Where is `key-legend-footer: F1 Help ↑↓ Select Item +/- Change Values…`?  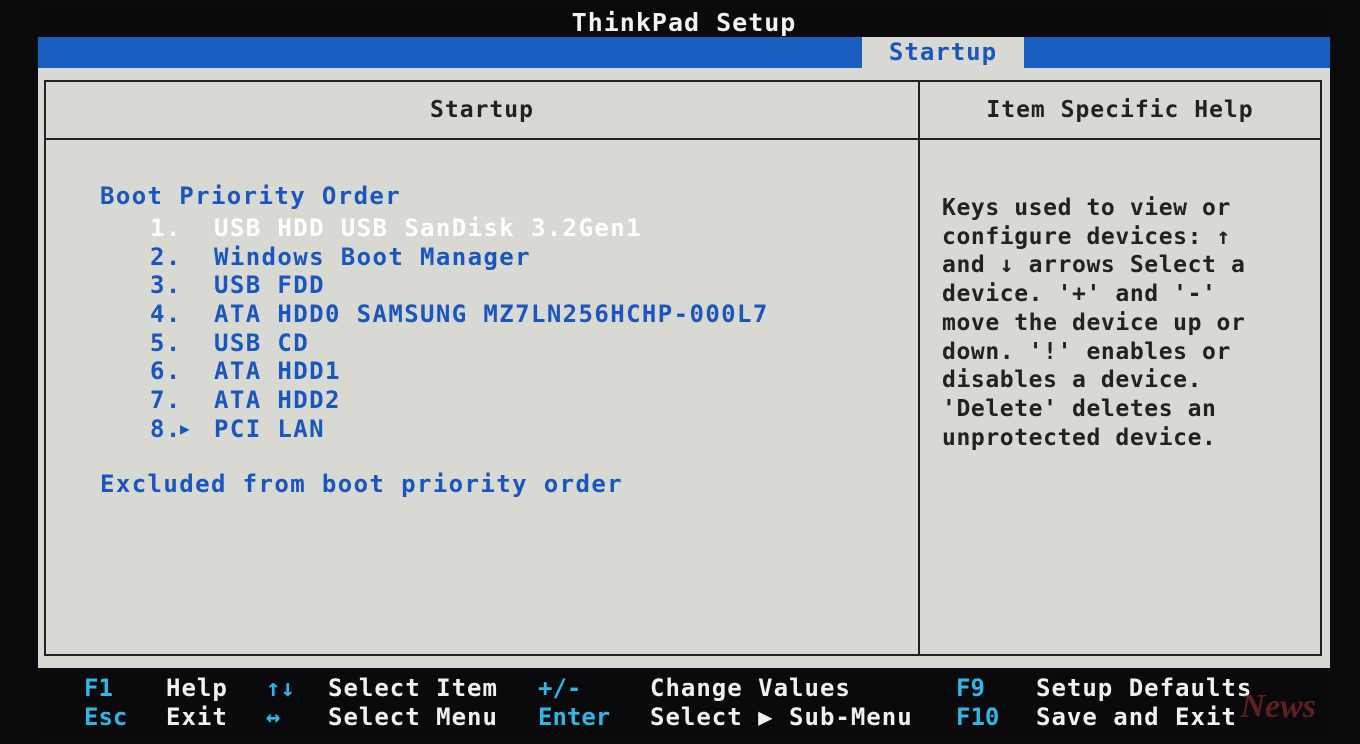
key-legend-footer: F1 Help ↑↓ Select Item +/- Change Values… is located at coordinates (684, 702).